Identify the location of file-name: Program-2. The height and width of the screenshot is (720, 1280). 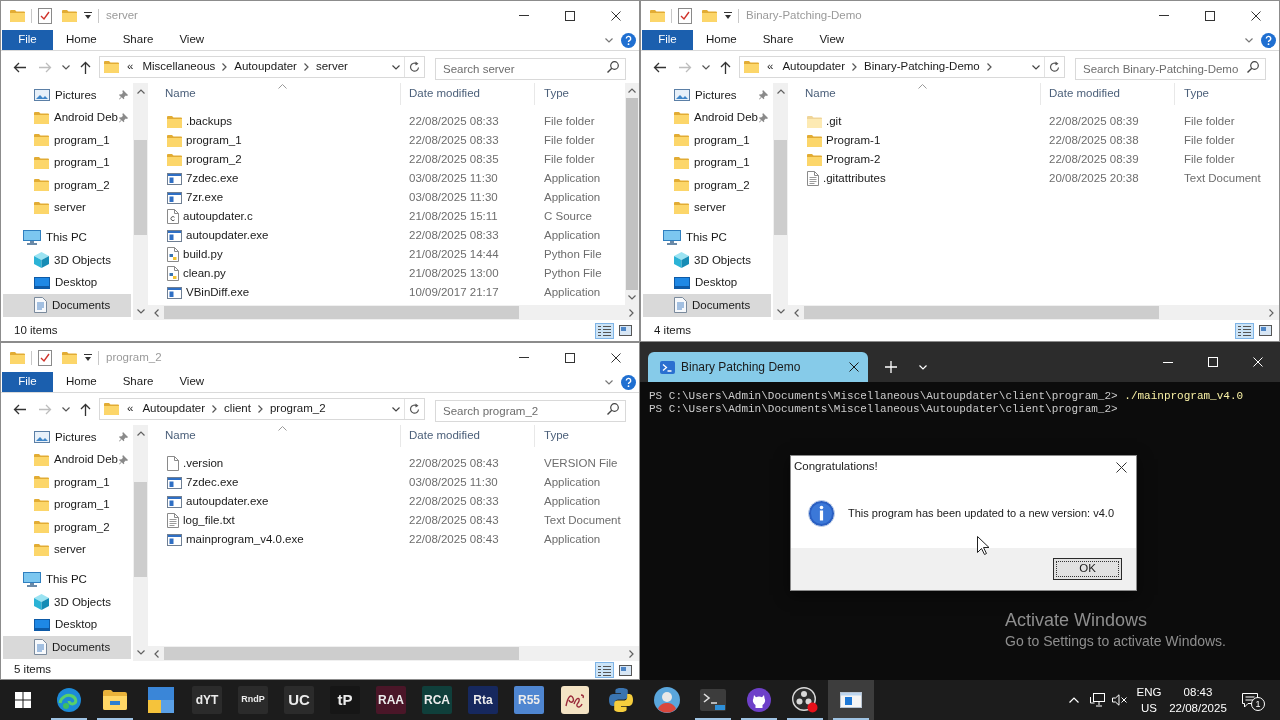
(853, 159).